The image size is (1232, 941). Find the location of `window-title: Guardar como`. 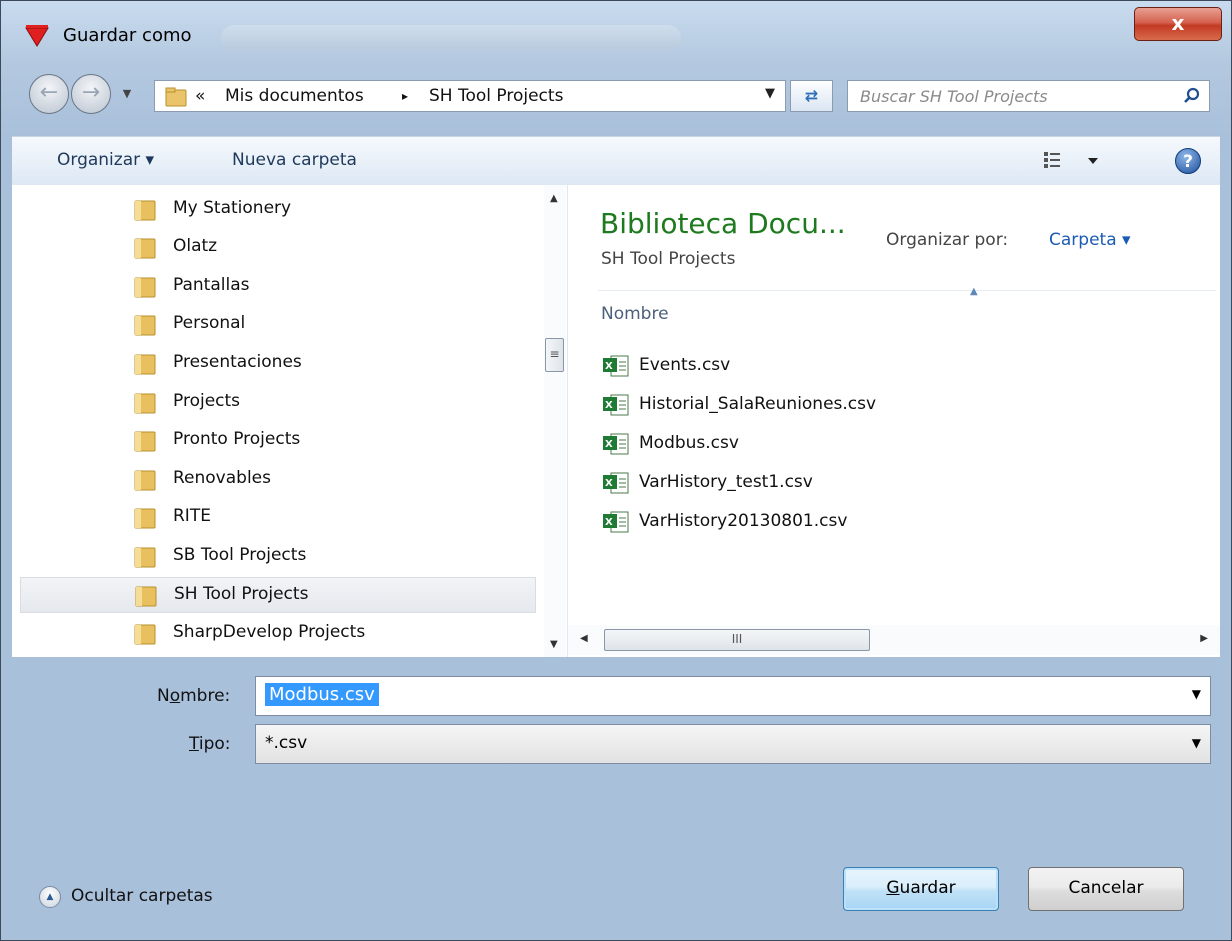

window-title: Guardar como is located at coordinates (127, 35).